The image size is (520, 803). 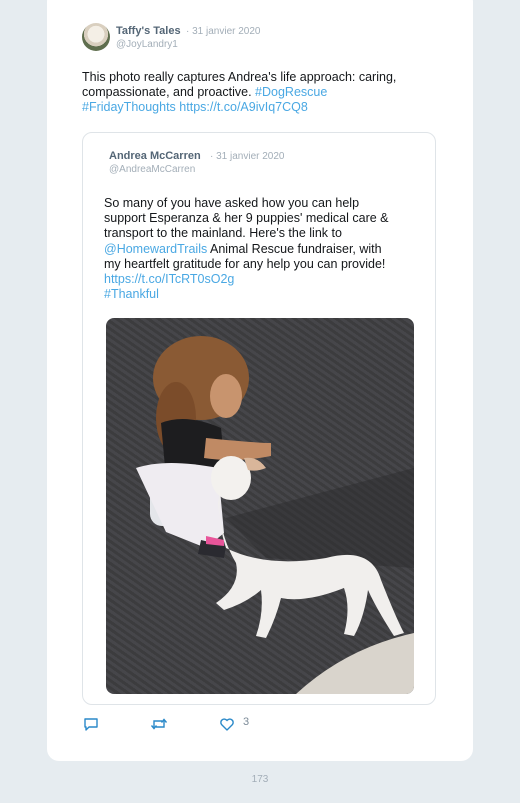 I want to click on like-icon, so click(x=227, y=724).